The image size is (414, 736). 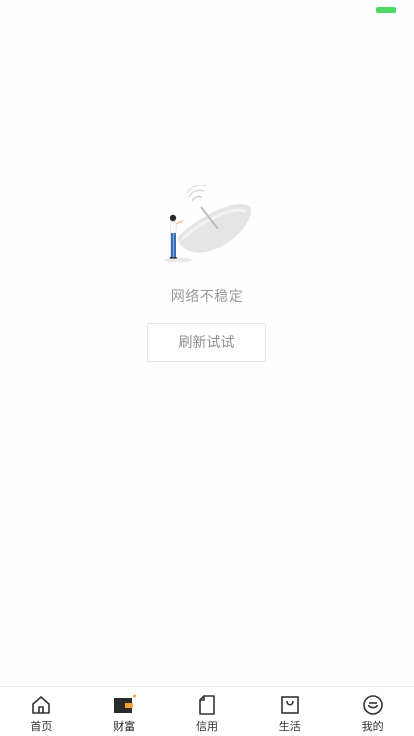 What do you see at coordinates (372, 726) in the screenshot?
I see `tab-label-mine: 我的` at bounding box center [372, 726].